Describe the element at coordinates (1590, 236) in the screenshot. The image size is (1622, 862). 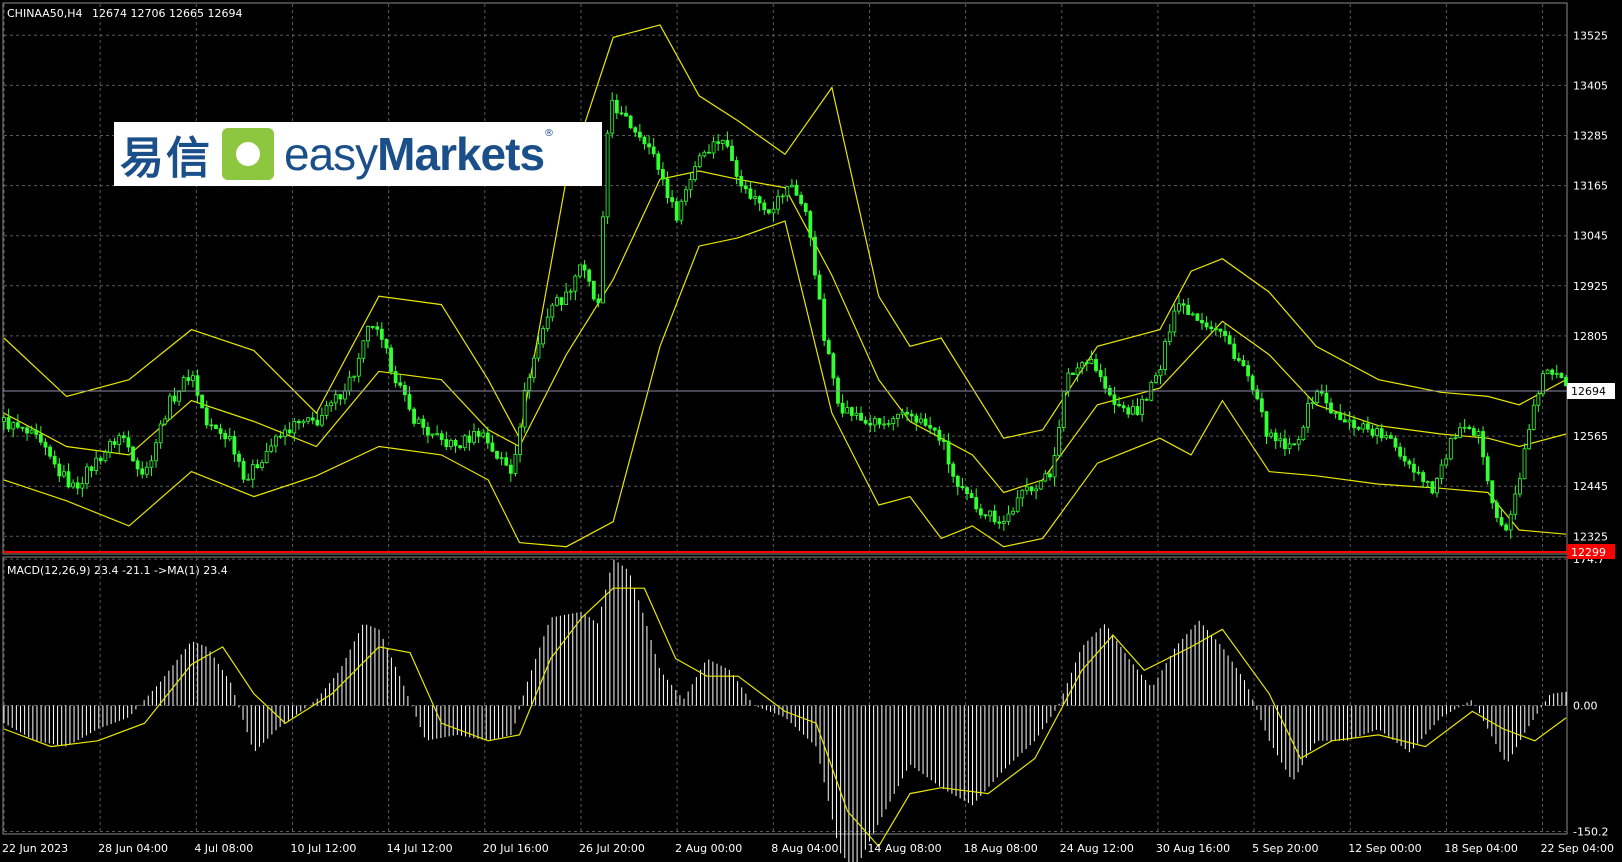
I see `price-tick-label: 13045` at that location.